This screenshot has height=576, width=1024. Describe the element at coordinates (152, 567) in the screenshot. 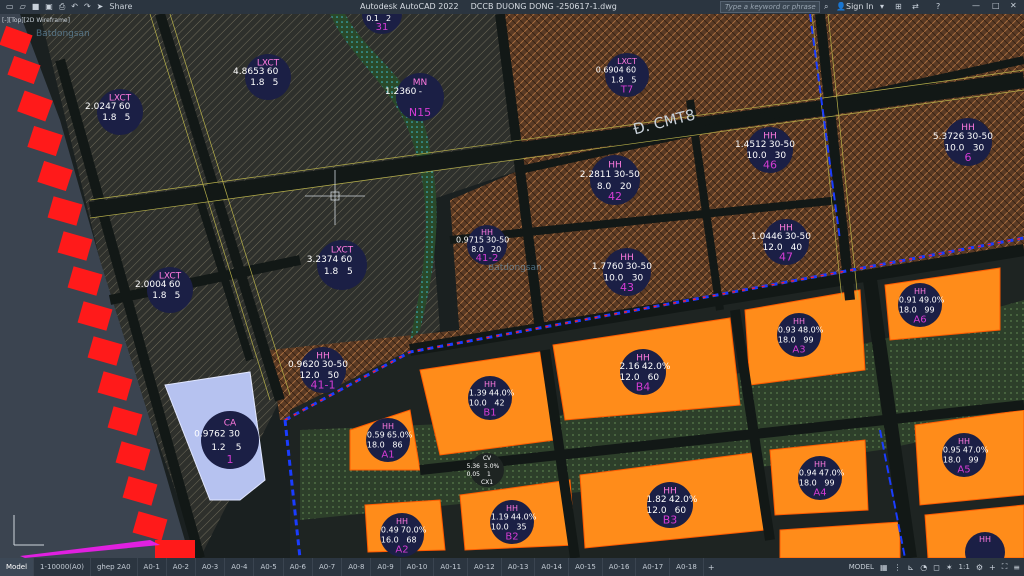

I see `layout-tab: A0-1` at that location.